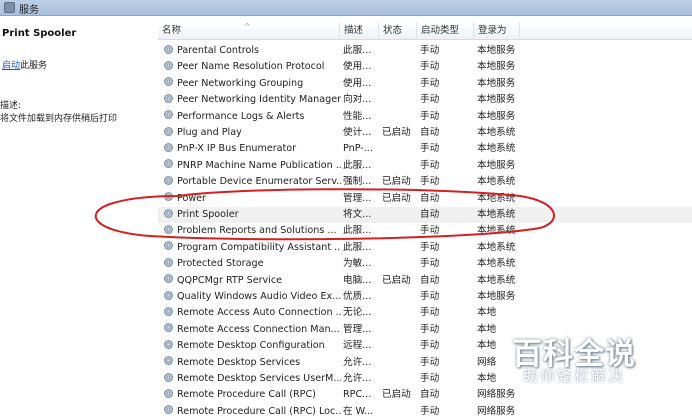 This screenshot has width=692, height=419. I want to click on service-name-cell: QQPCMgr RTP Service, so click(252, 281).